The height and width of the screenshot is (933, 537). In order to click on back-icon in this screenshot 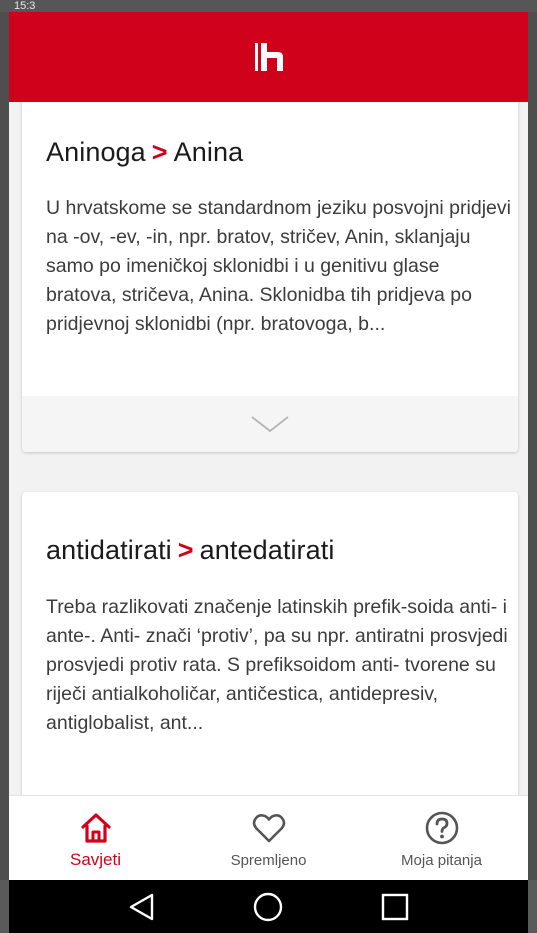, I will do `click(142, 907)`.